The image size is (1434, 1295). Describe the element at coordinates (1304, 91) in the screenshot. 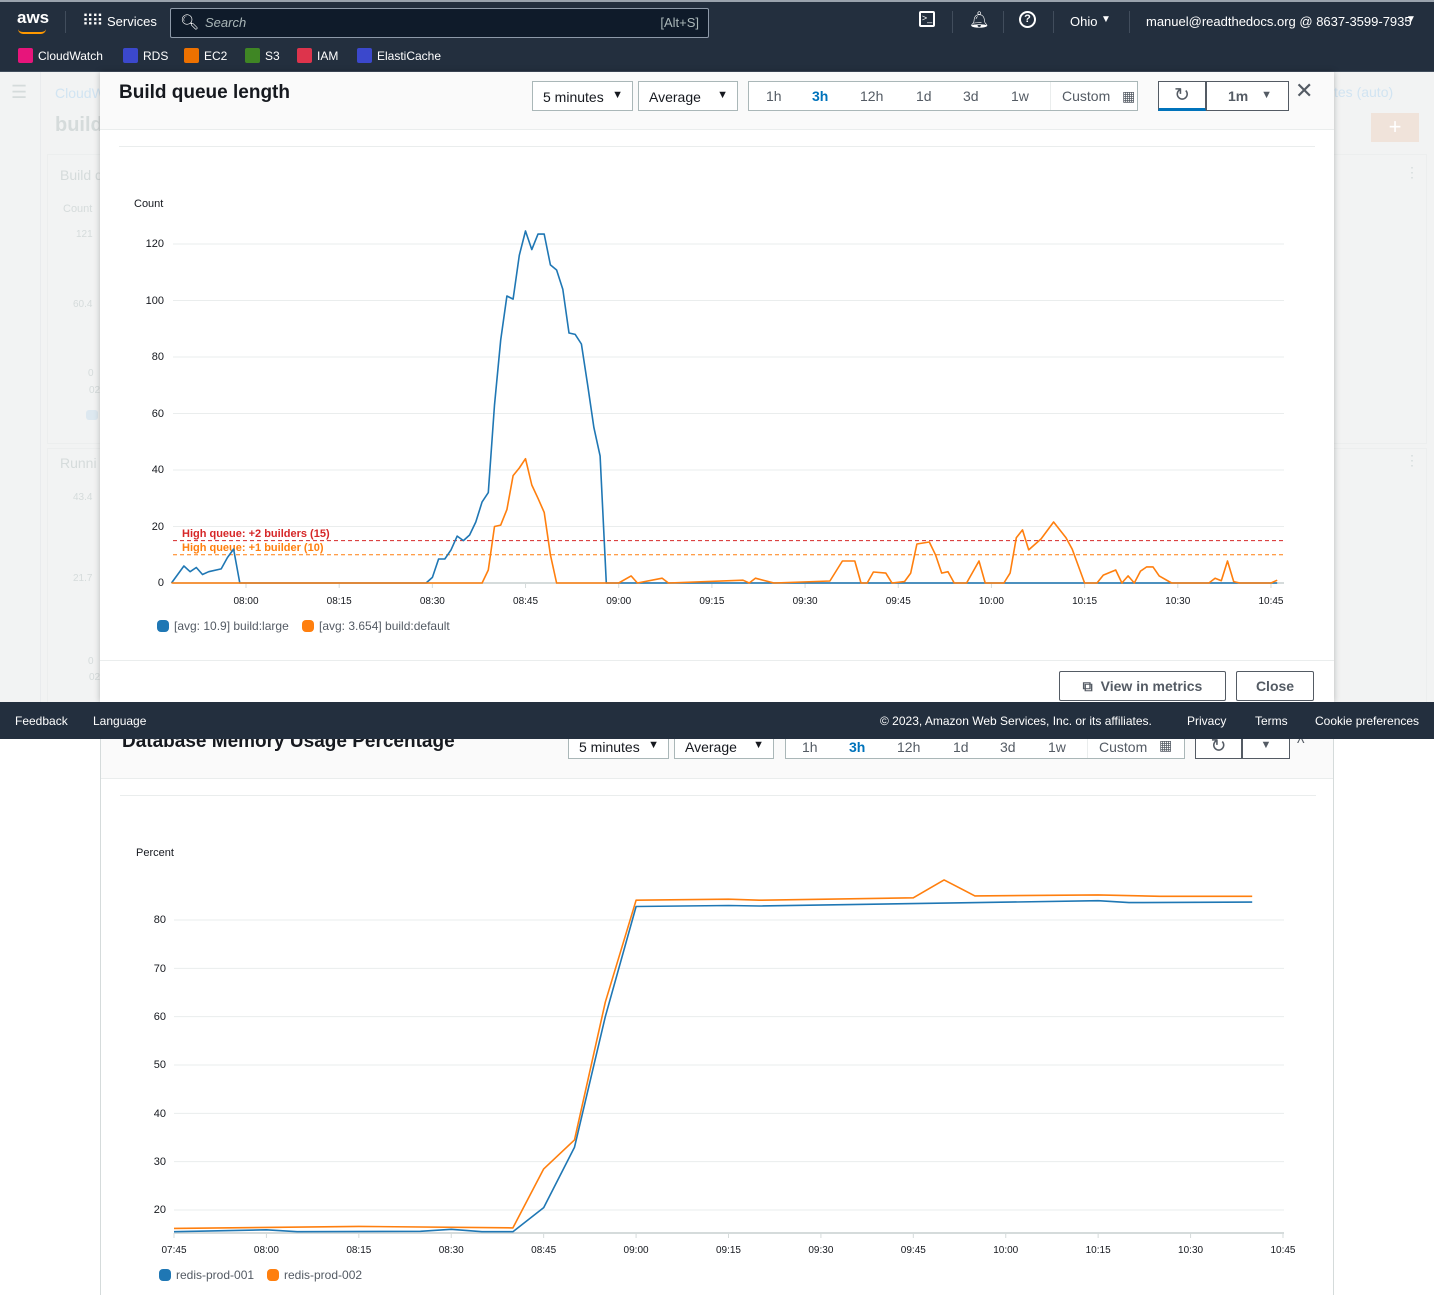

I see `close-icon: ✕` at that location.